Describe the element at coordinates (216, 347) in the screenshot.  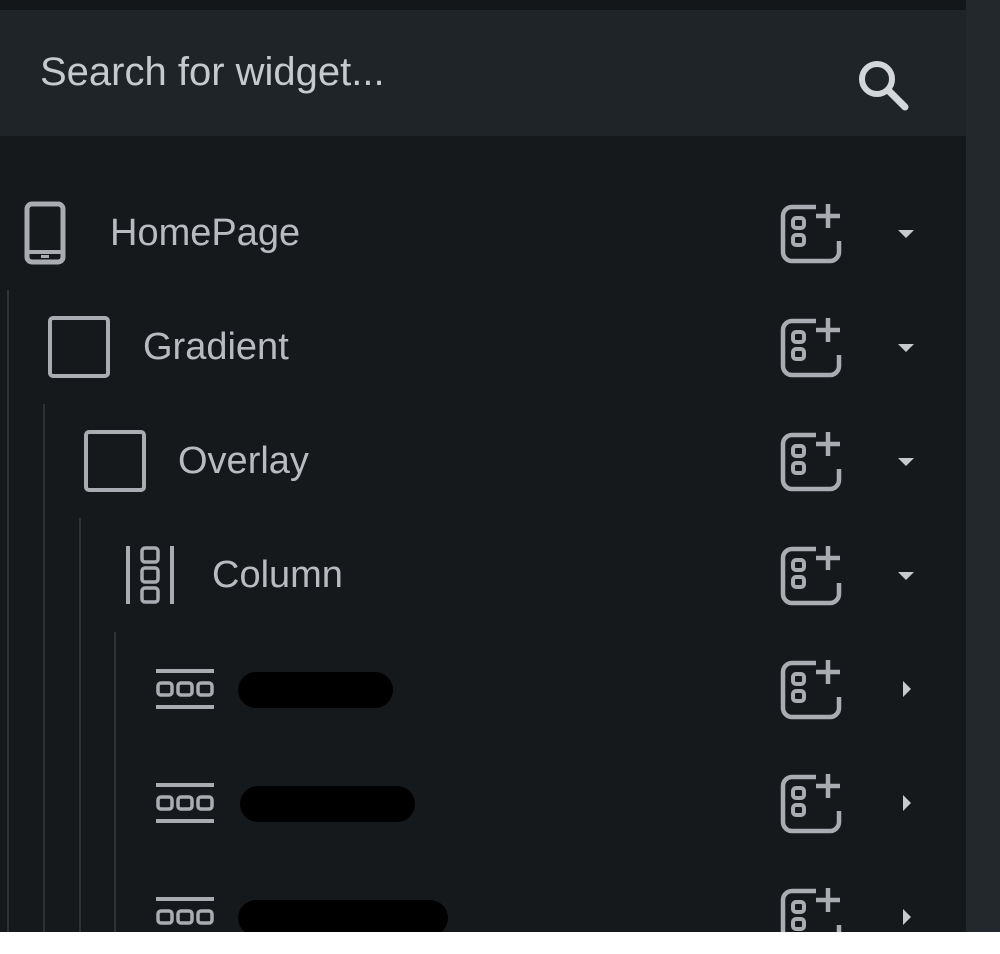
I see `tree-item-label: Gradient` at that location.